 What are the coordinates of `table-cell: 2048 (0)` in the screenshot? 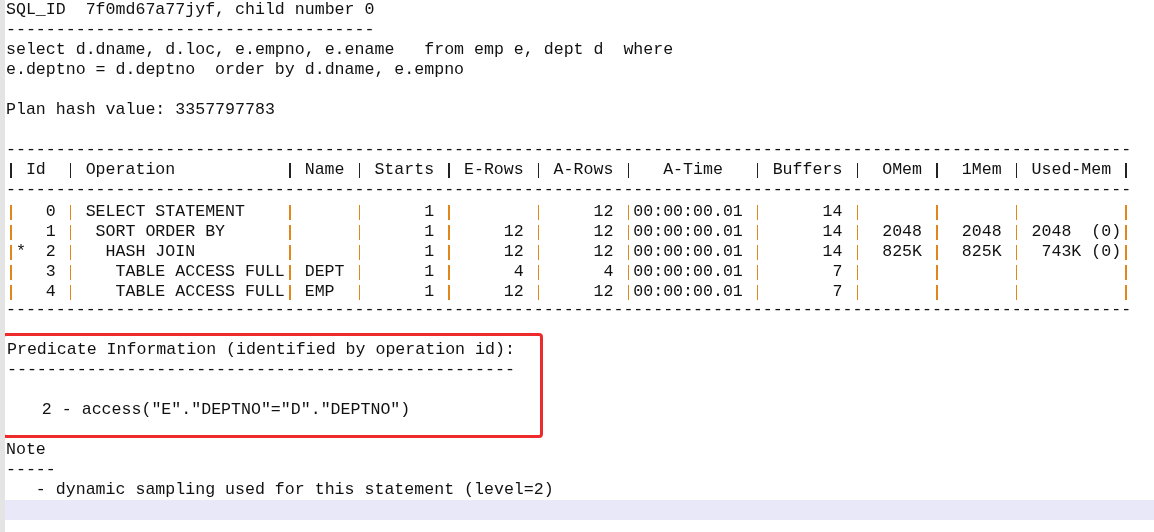 It's located at (1076, 231).